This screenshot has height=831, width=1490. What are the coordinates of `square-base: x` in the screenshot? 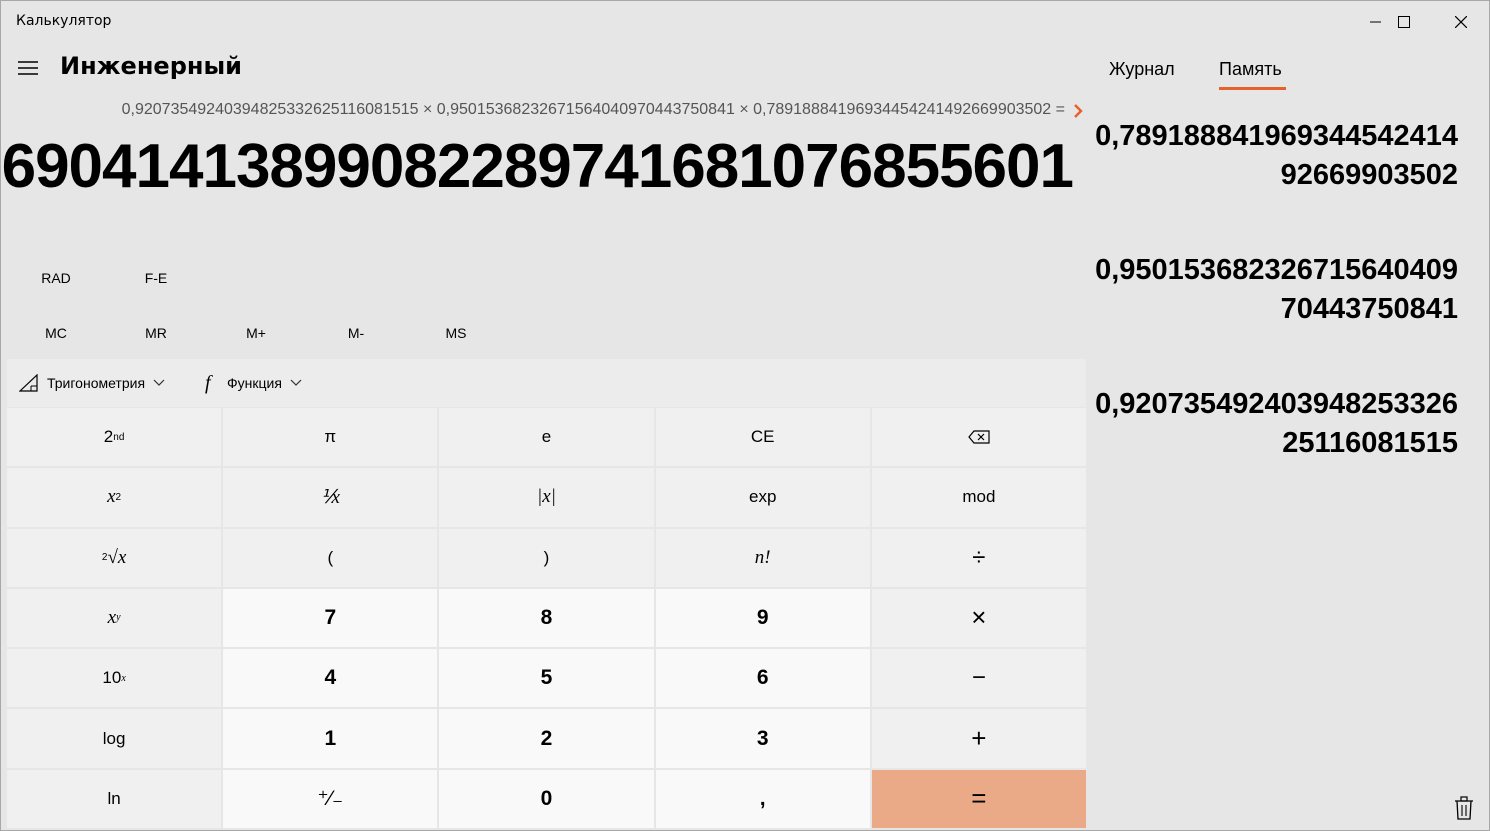 It's located at (111, 497).